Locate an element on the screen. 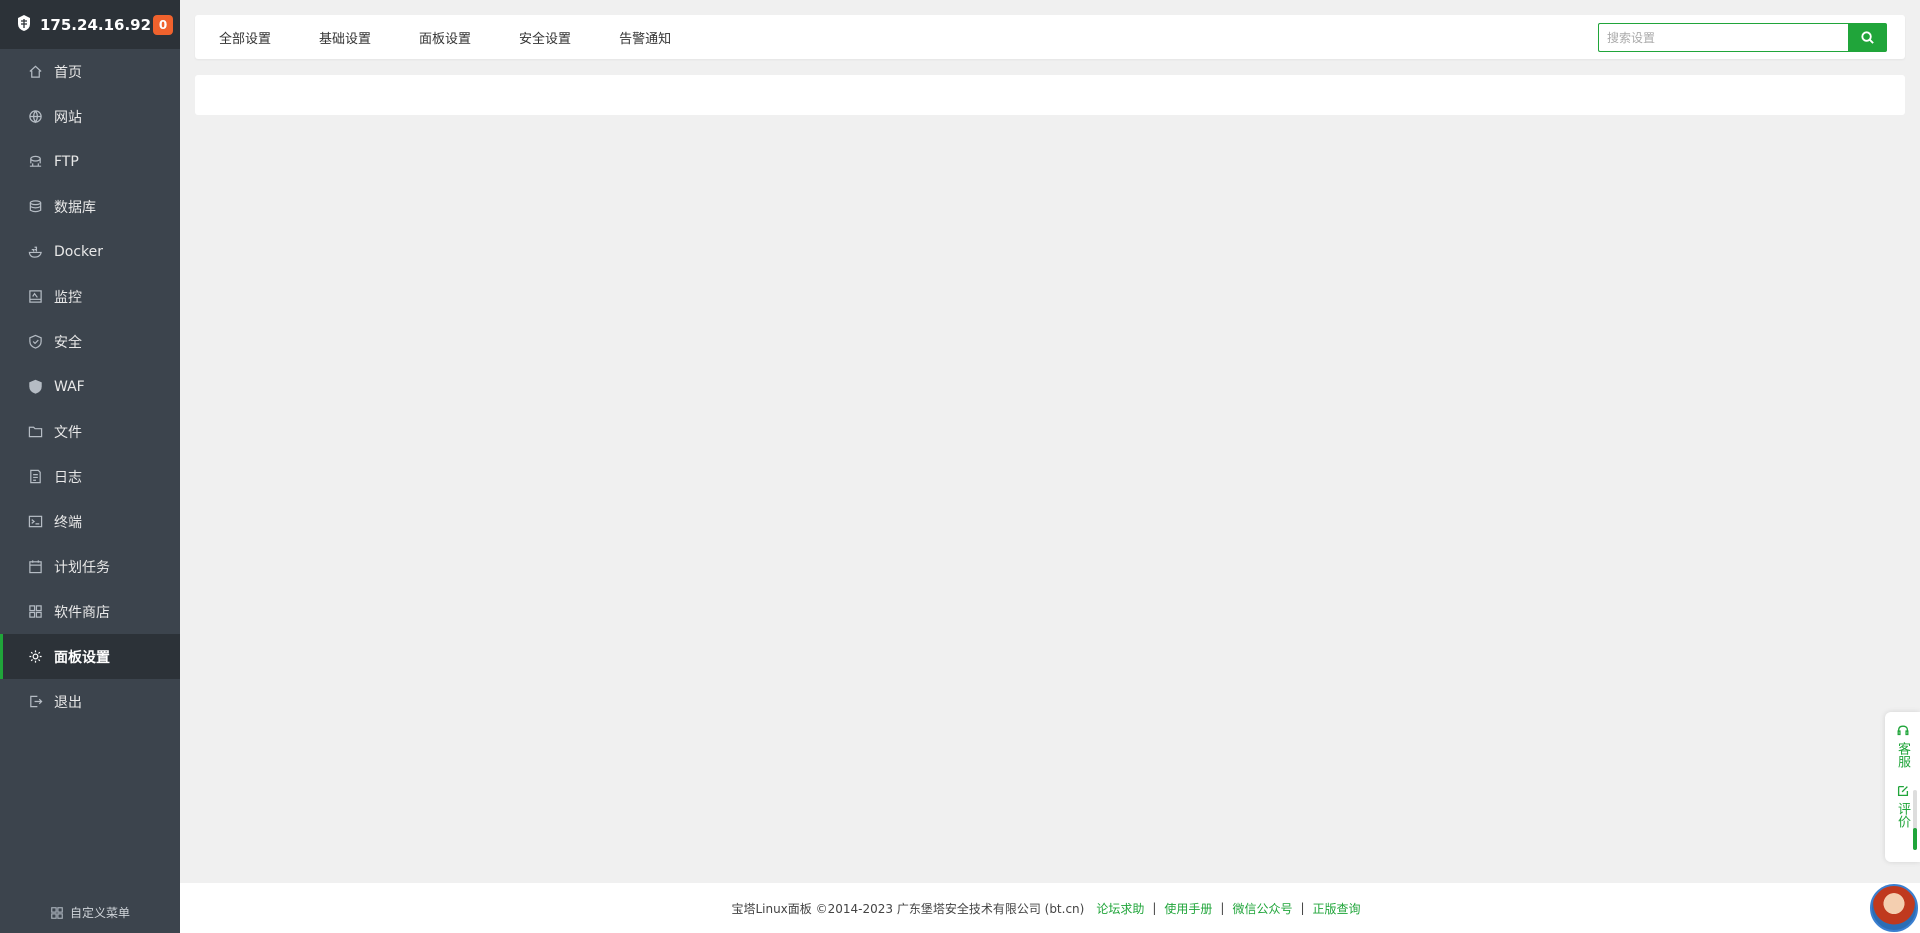 This screenshot has height=933, width=1920. shield-icon is located at coordinates (35, 342).